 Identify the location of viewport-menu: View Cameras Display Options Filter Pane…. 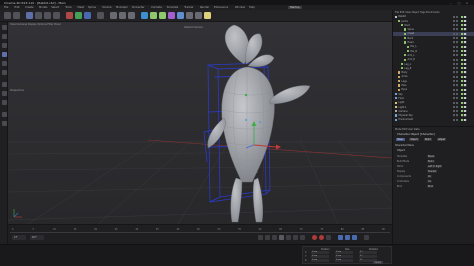
(35, 24).